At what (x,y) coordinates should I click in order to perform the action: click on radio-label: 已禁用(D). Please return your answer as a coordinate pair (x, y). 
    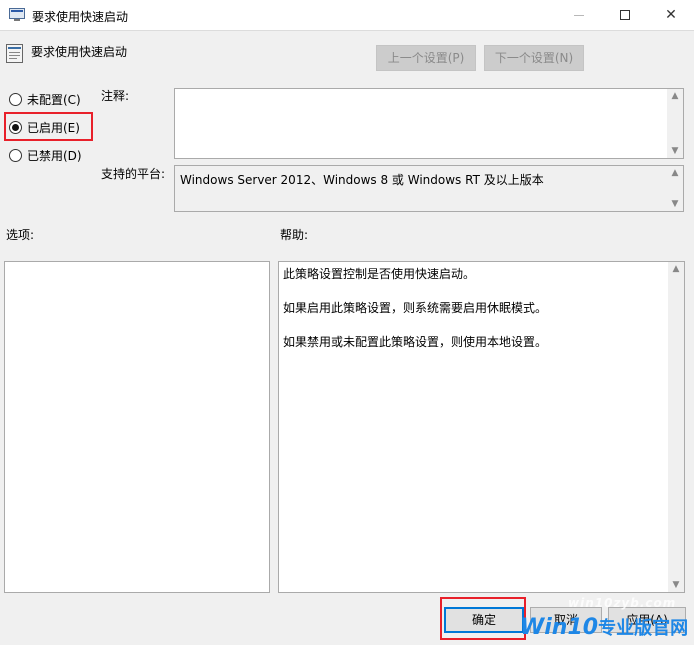
    Looking at the image, I should click on (54, 156).